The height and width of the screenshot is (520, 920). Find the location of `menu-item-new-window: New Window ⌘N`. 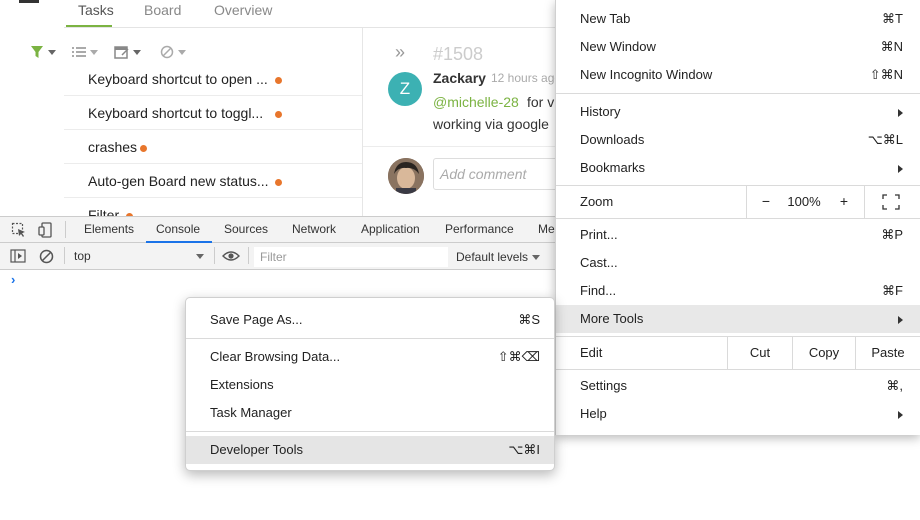

menu-item-new-window: New Window ⌘N is located at coordinates (738, 47).